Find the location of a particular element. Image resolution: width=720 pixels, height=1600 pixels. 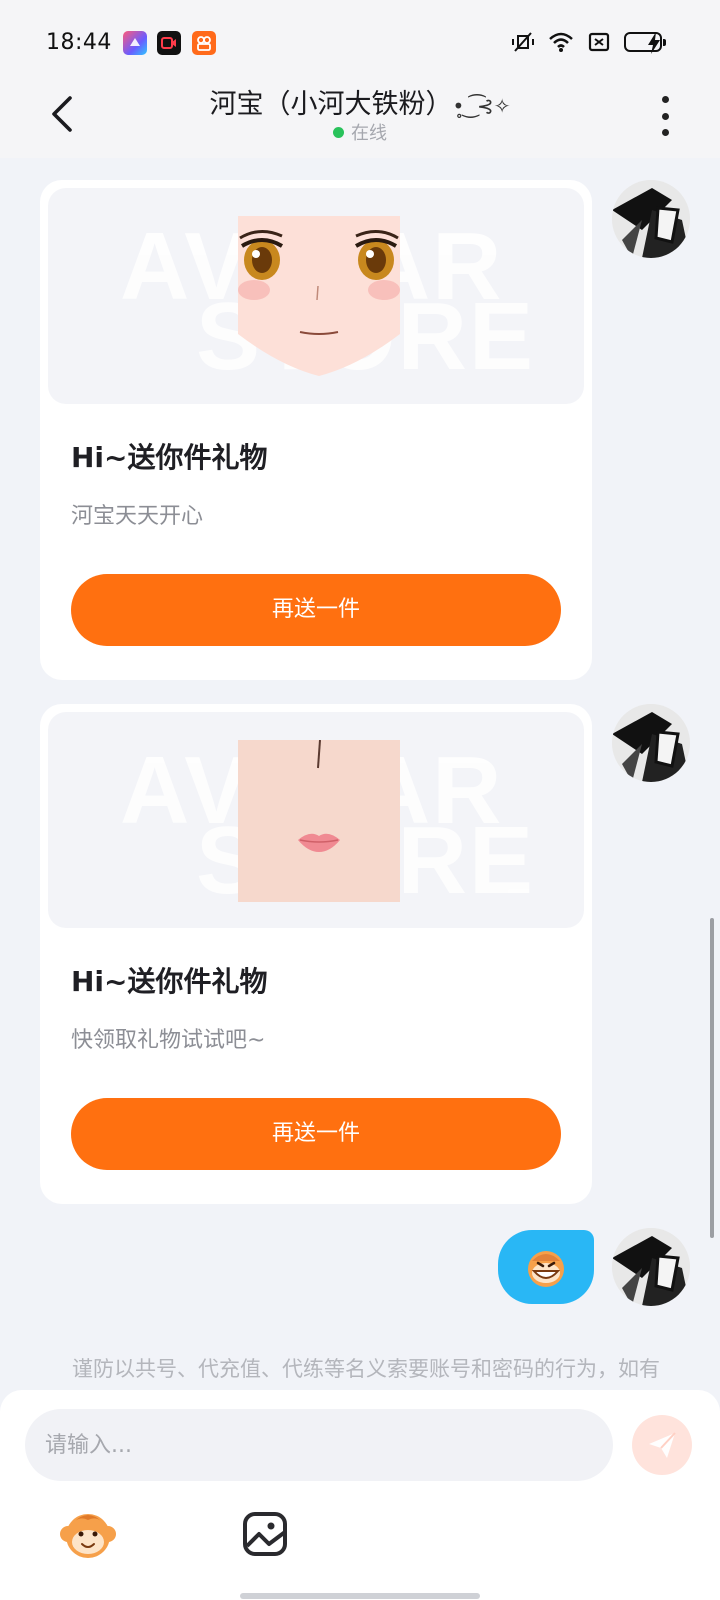

online-status: 在线 is located at coordinates (360, 132).